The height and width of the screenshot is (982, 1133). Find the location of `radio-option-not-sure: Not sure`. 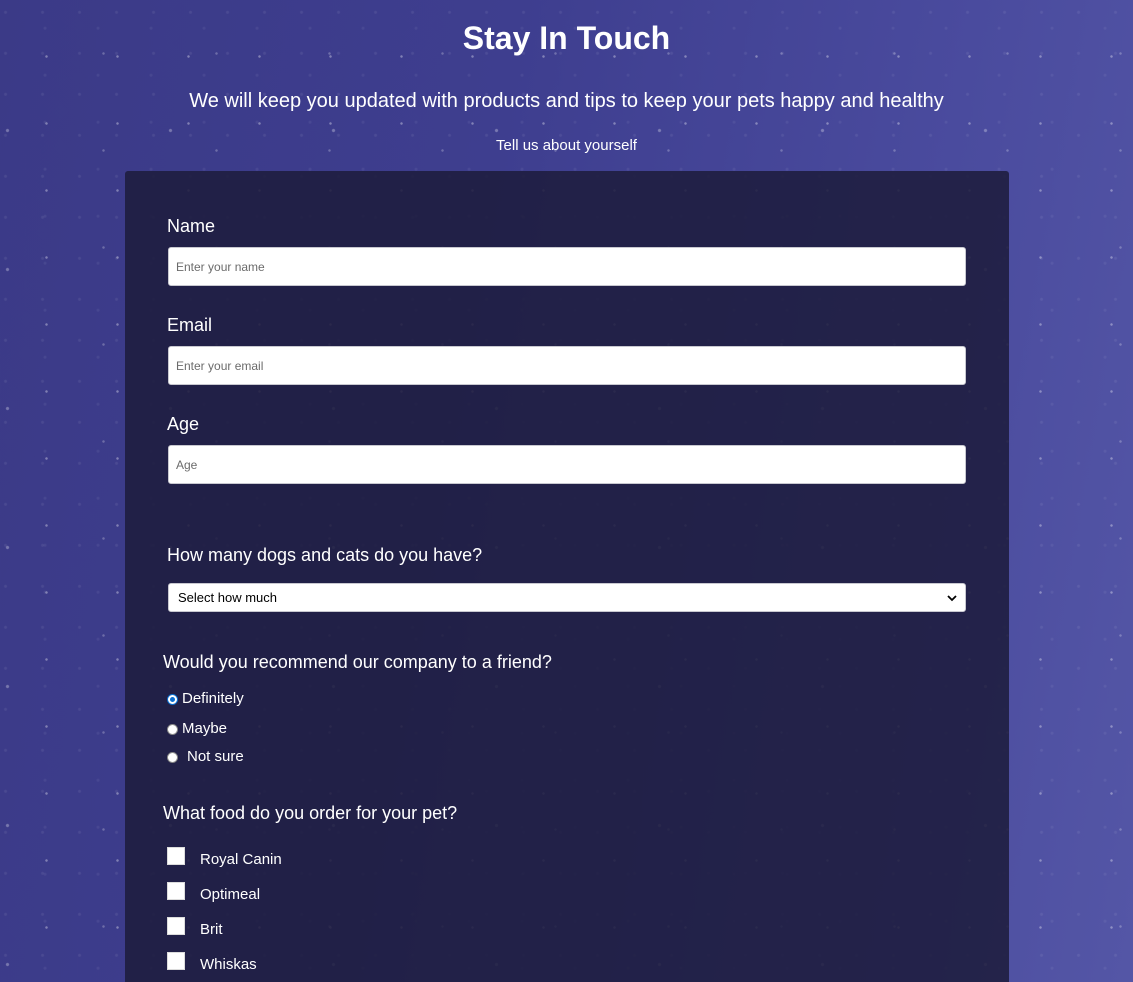

radio-option-not-sure: Not sure is located at coordinates (205, 757).